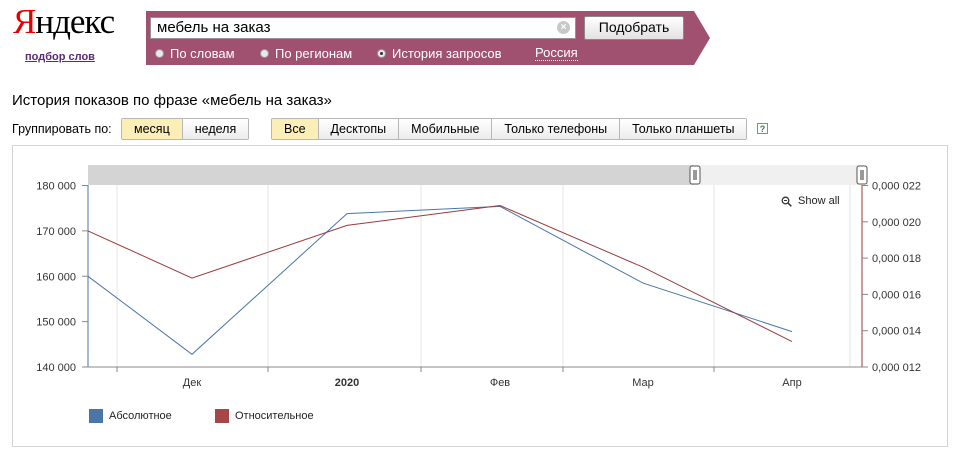 This screenshot has height=462, width=958. I want to click on x-tick-label: Фев, so click(500, 383).